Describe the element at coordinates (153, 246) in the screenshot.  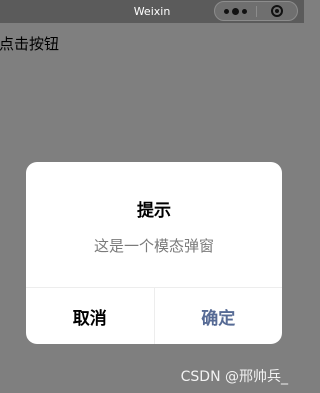
I see `modal-content: 这是一个模态弹窗` at that location.